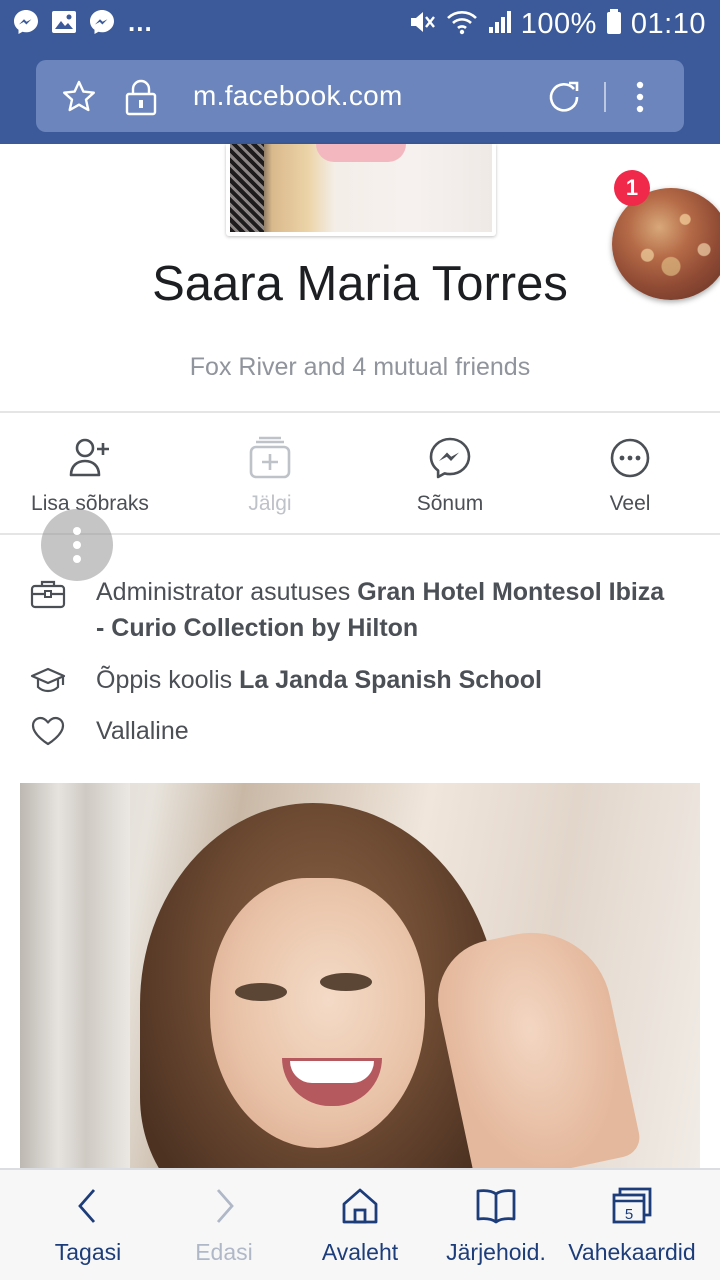 The height and width of the screenshot is (1280, 720). What do you see at coordinates (564, 99) in the screenshot?
I see `reload-icon` at bounding box center [564, 99].